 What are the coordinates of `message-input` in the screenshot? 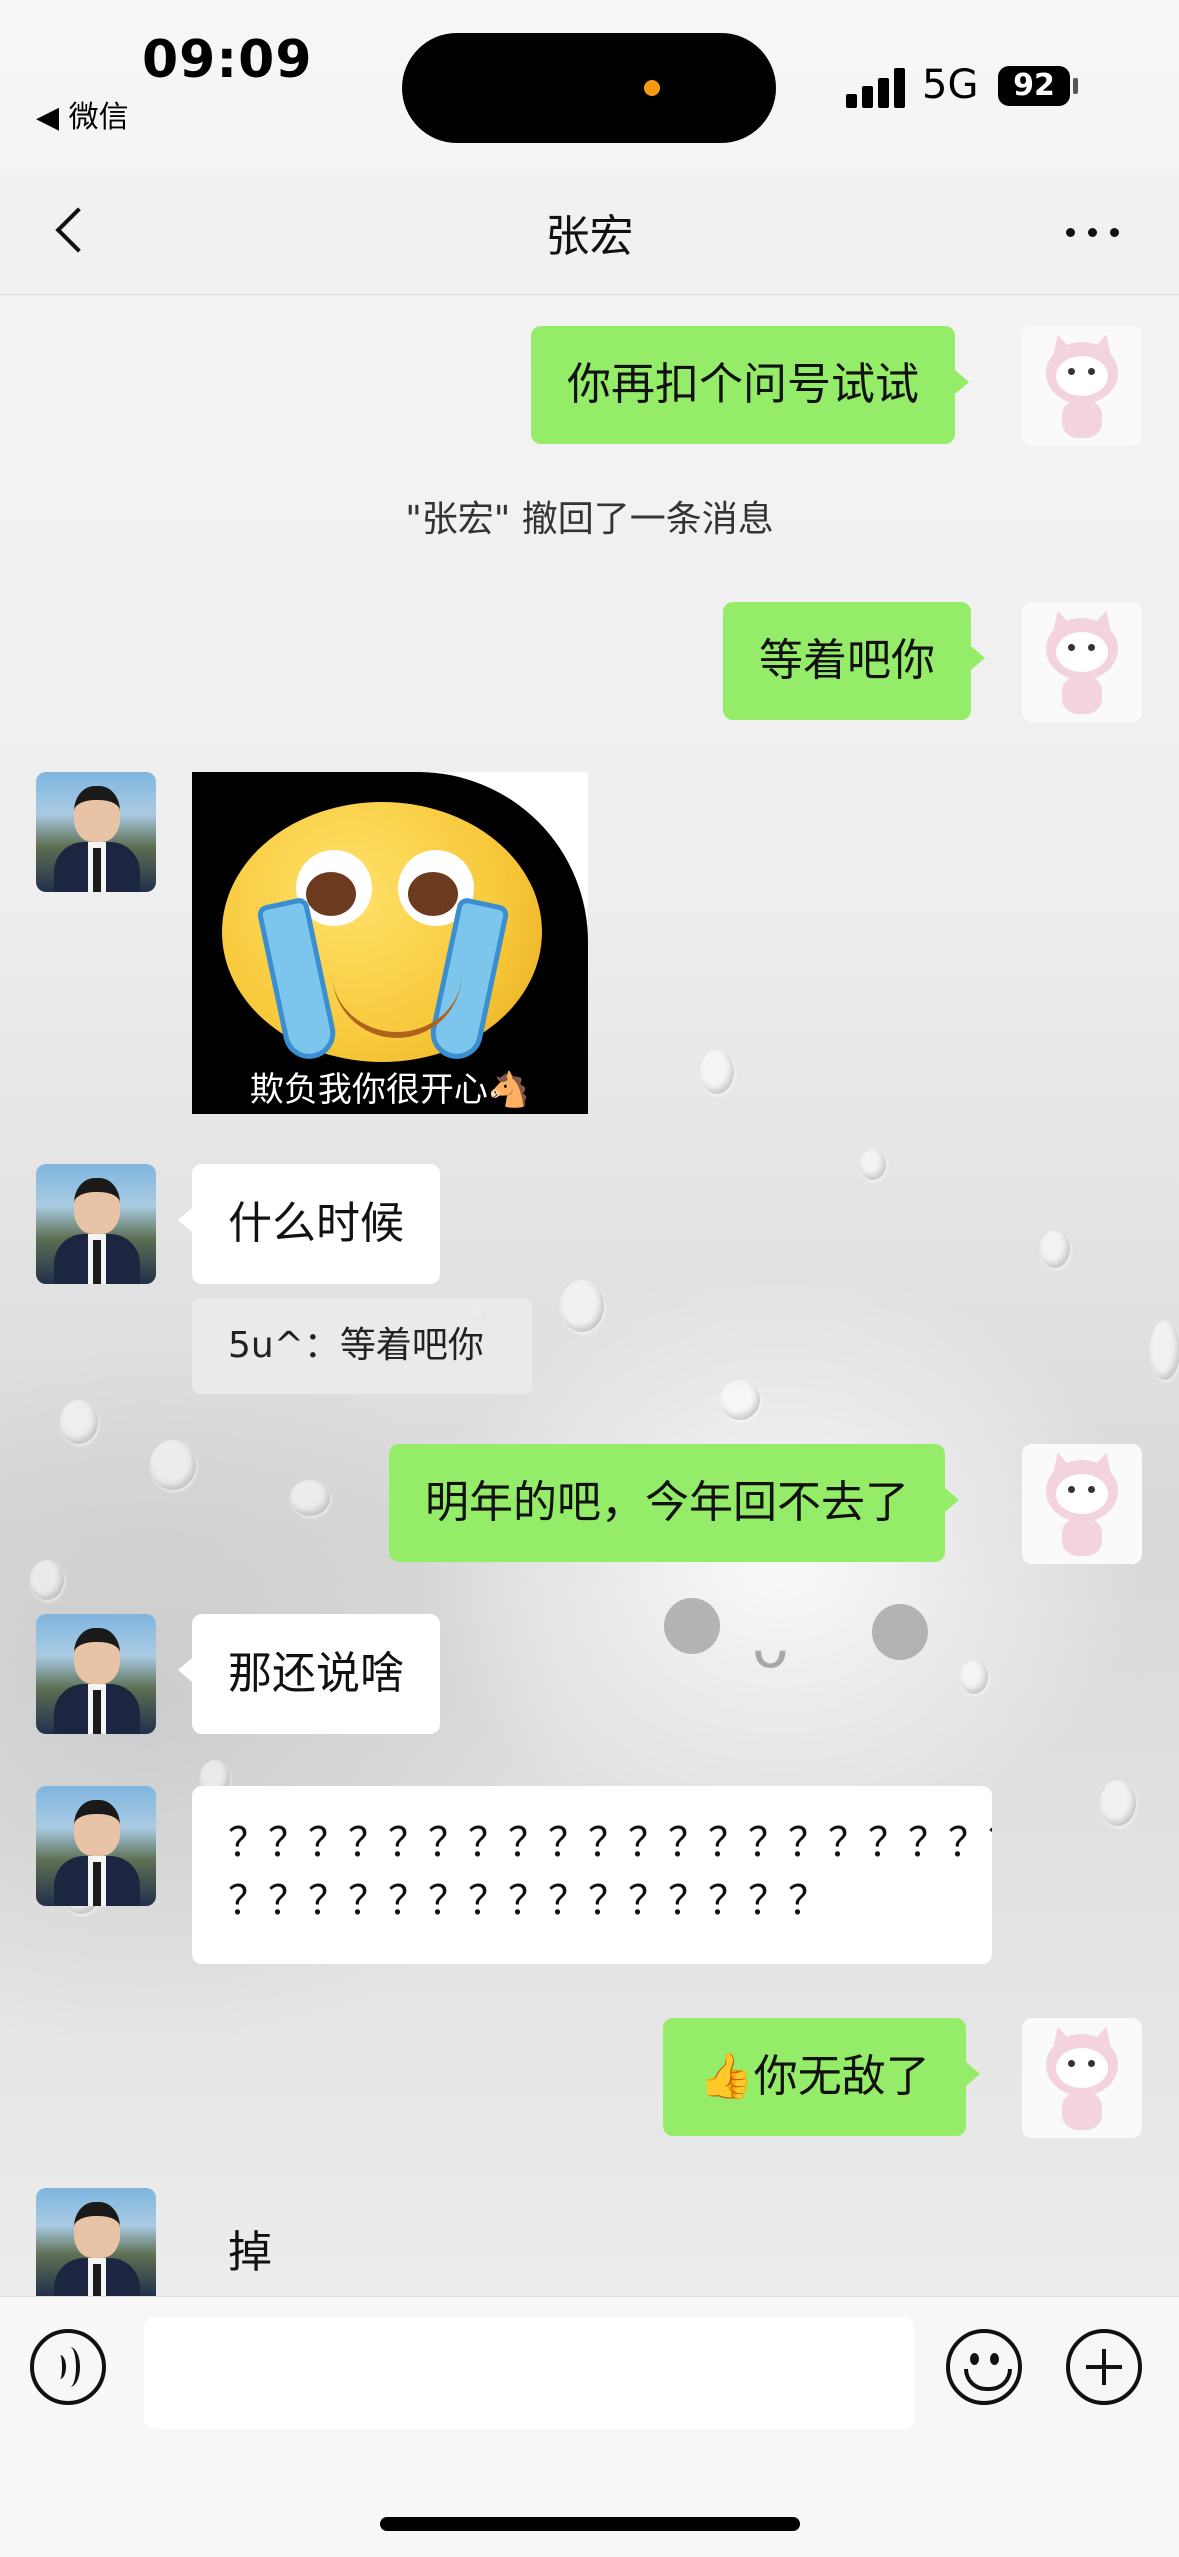 It's located at (529, 2373).